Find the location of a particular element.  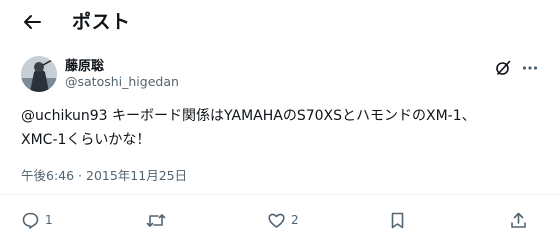

back-button is located at coordinates (32, 22).